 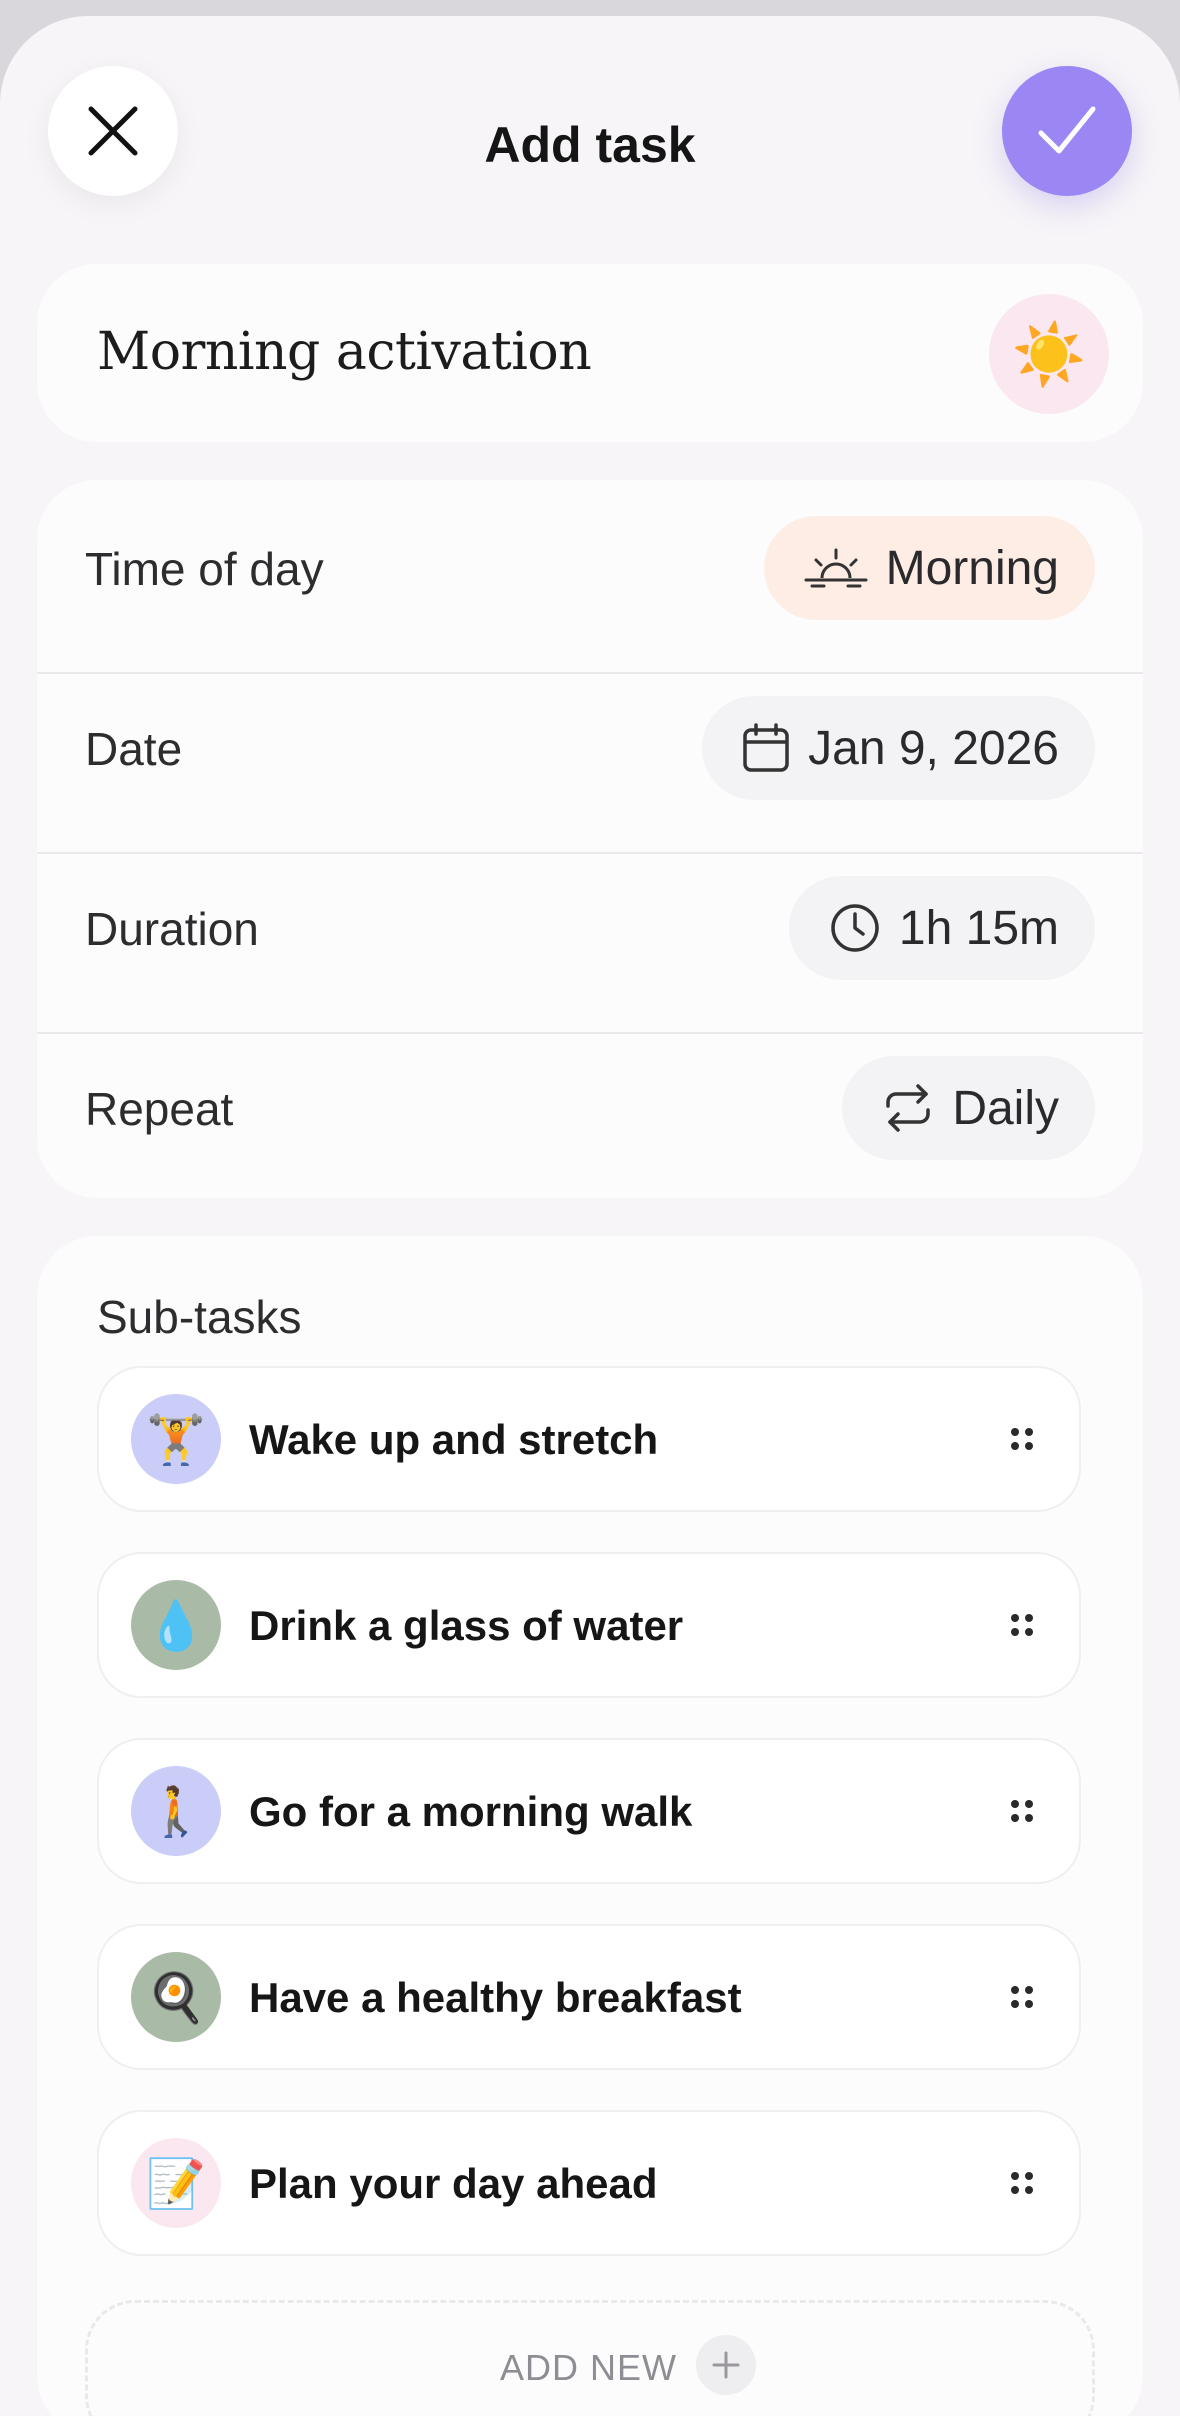 I want to click on duration-row: Duration 1h 15m, so click(x=590, y=930).